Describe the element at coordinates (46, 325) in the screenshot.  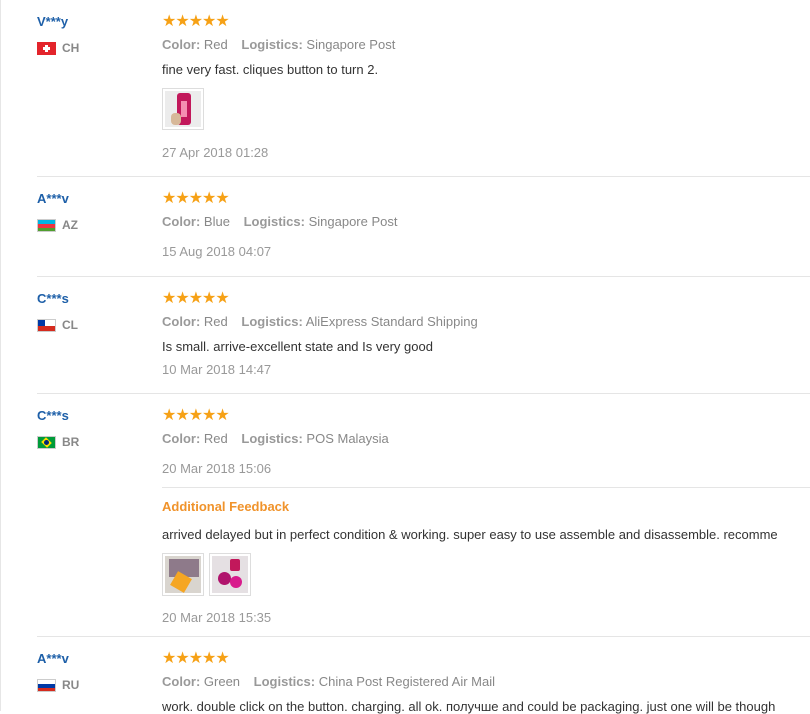
I see `flag-cl-icon` at that location.